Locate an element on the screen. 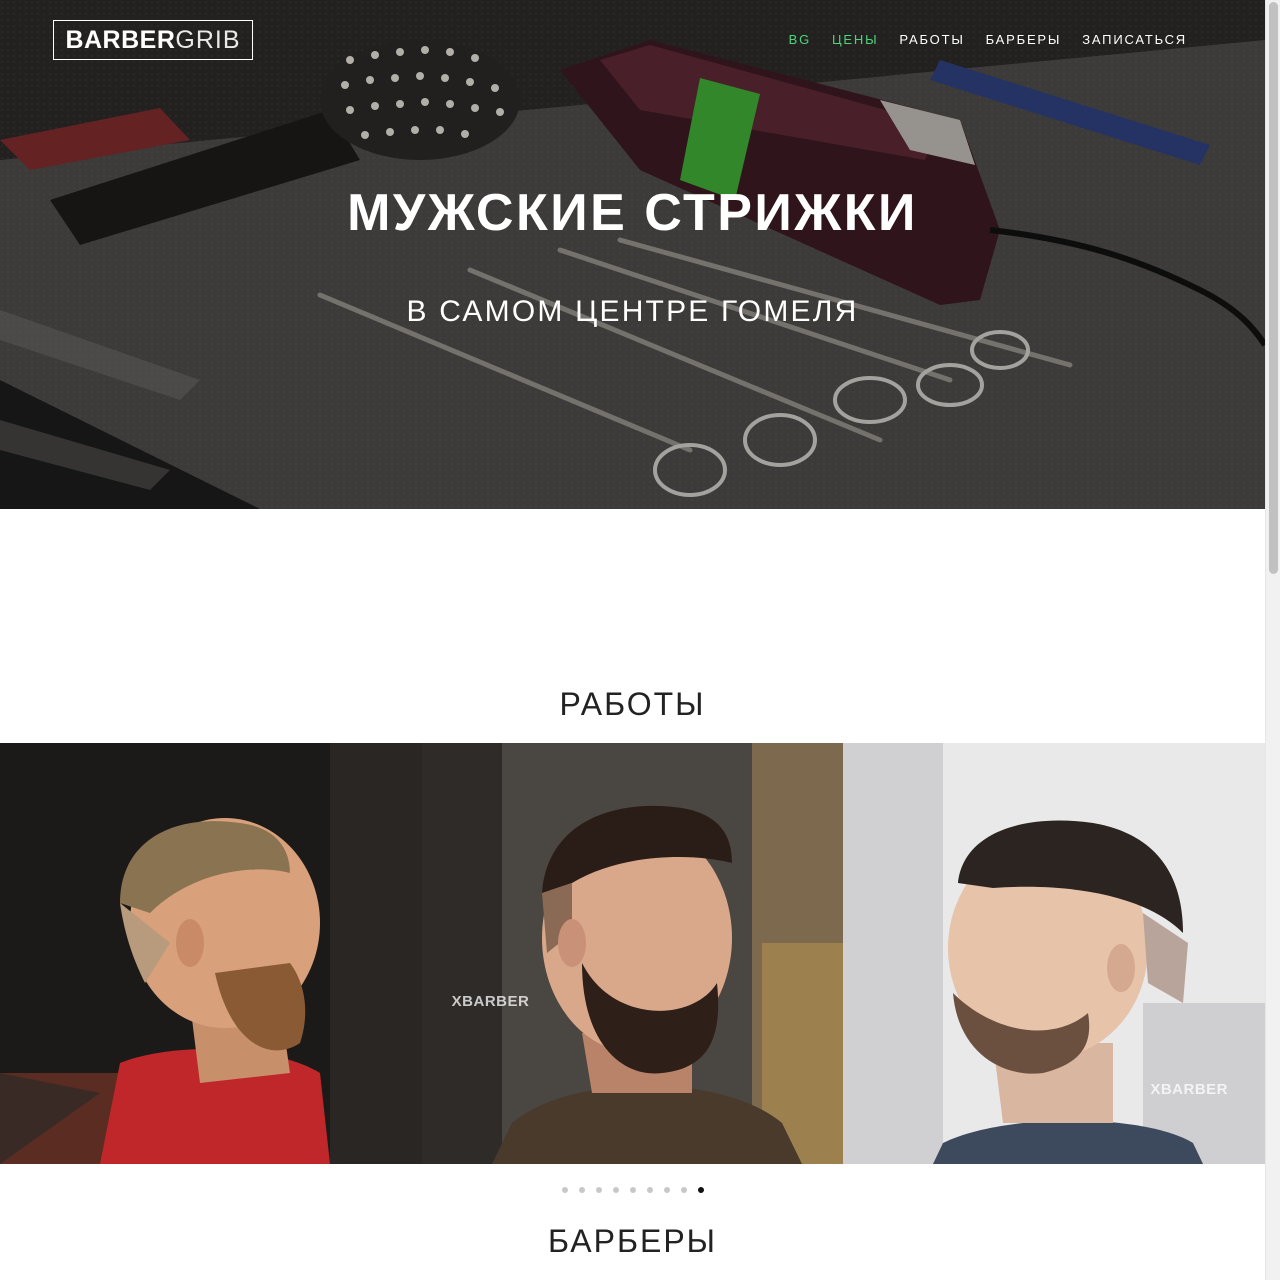 The height and width of the screenshot is (1280, 1280). hero-subtitle: В САМОМ ЦЕНТРЕ ГОМЕЛЯ is located at coordinates (632, 311).